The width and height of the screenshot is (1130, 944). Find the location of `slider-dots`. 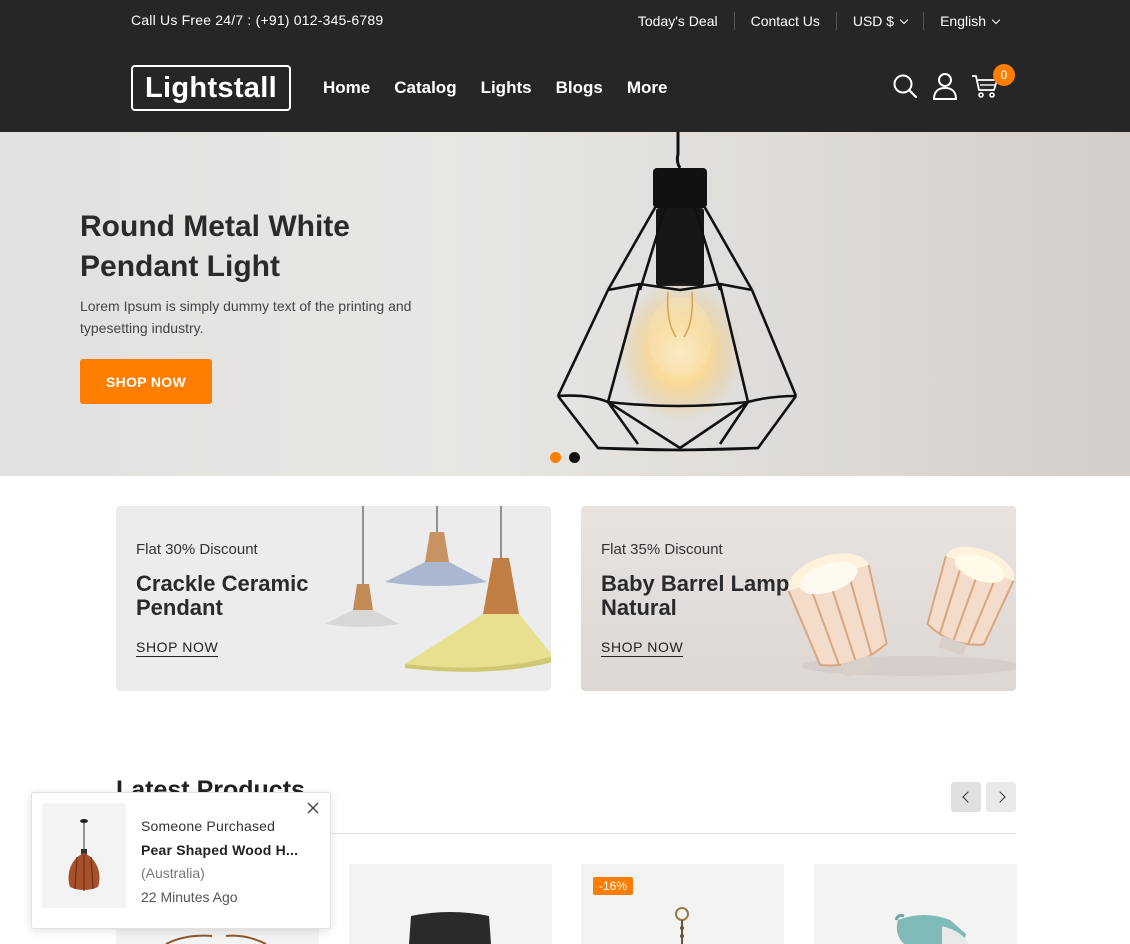

slider-dots is located at coordinates (565, 457).